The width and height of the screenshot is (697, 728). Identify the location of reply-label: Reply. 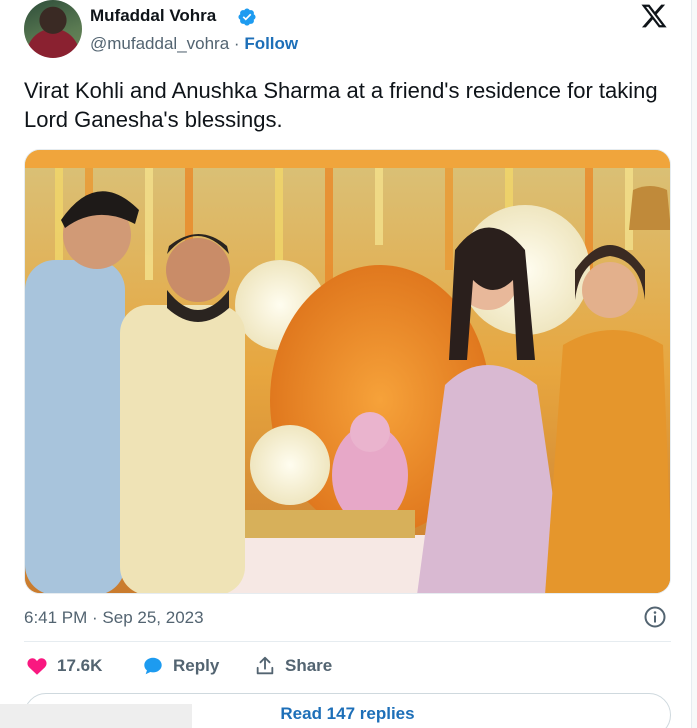
(196, 665).